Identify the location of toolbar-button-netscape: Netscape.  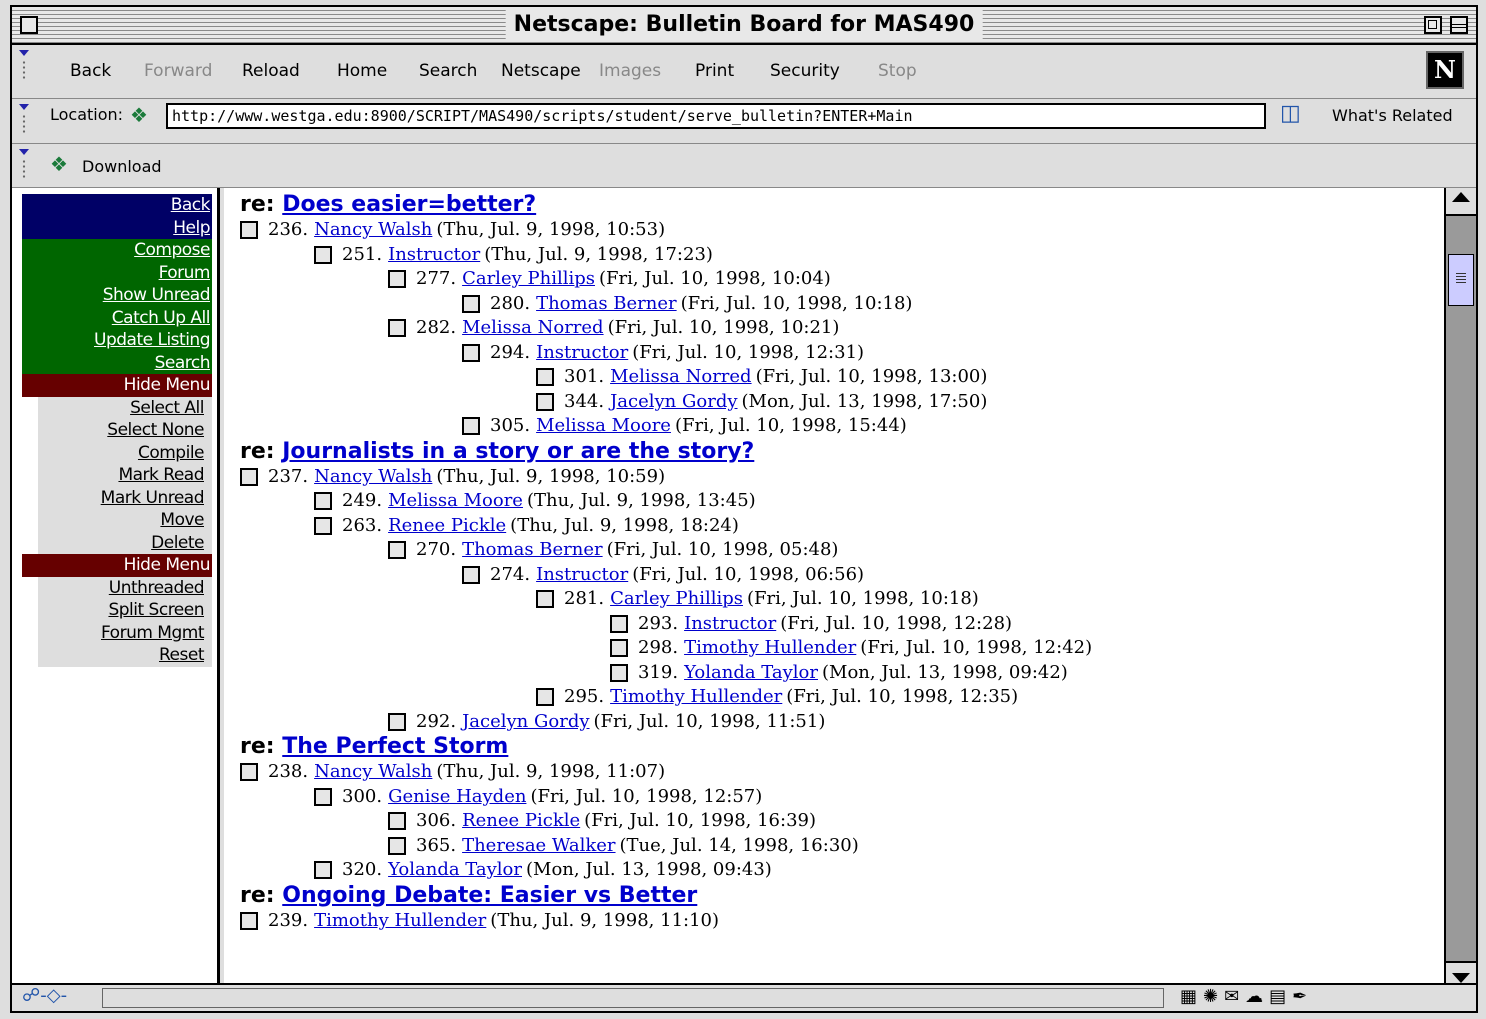
(541, 71).